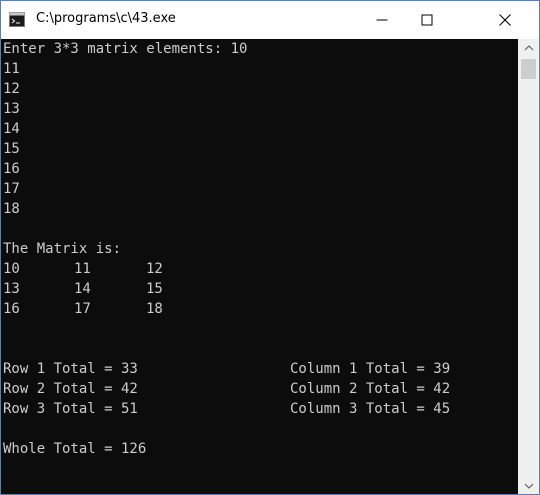 The height and width of the screenshot is (495, 540). Describe the element at coordinates (11, 289) in the screenshot. I see `matrix-cell: 13` at that location.